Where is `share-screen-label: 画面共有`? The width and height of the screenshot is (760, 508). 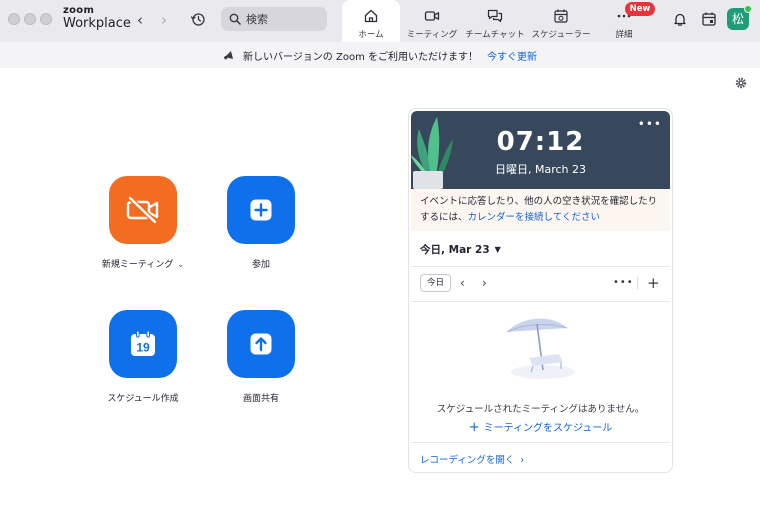
share-screen-label: 画面共有 is located at coordinates (260, 399).